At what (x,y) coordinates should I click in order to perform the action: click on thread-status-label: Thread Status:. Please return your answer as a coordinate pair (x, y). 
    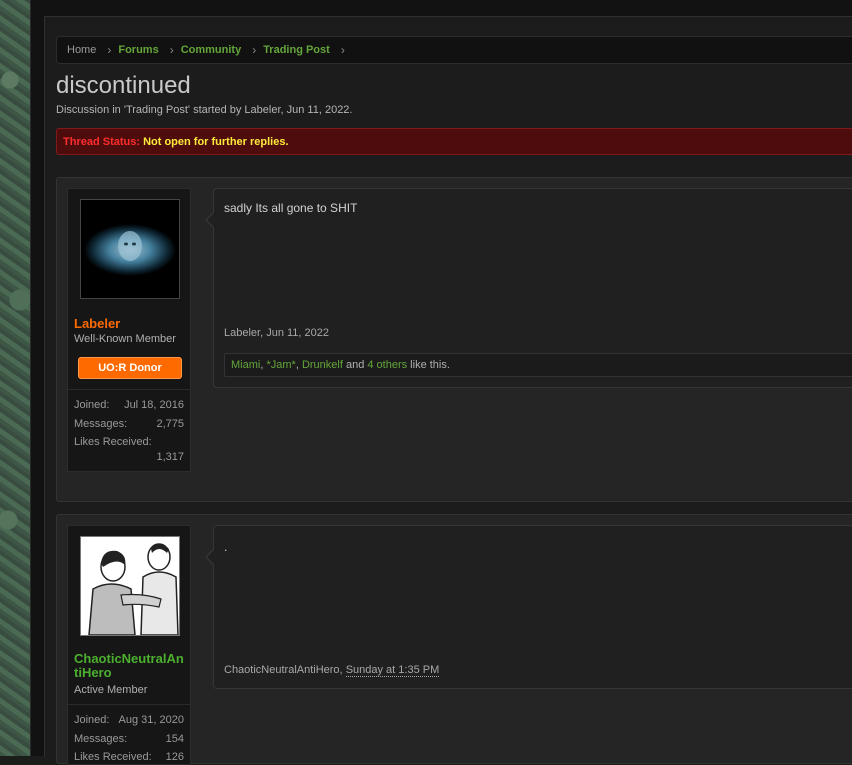
    Looking at the image, I should click on (102, 142).